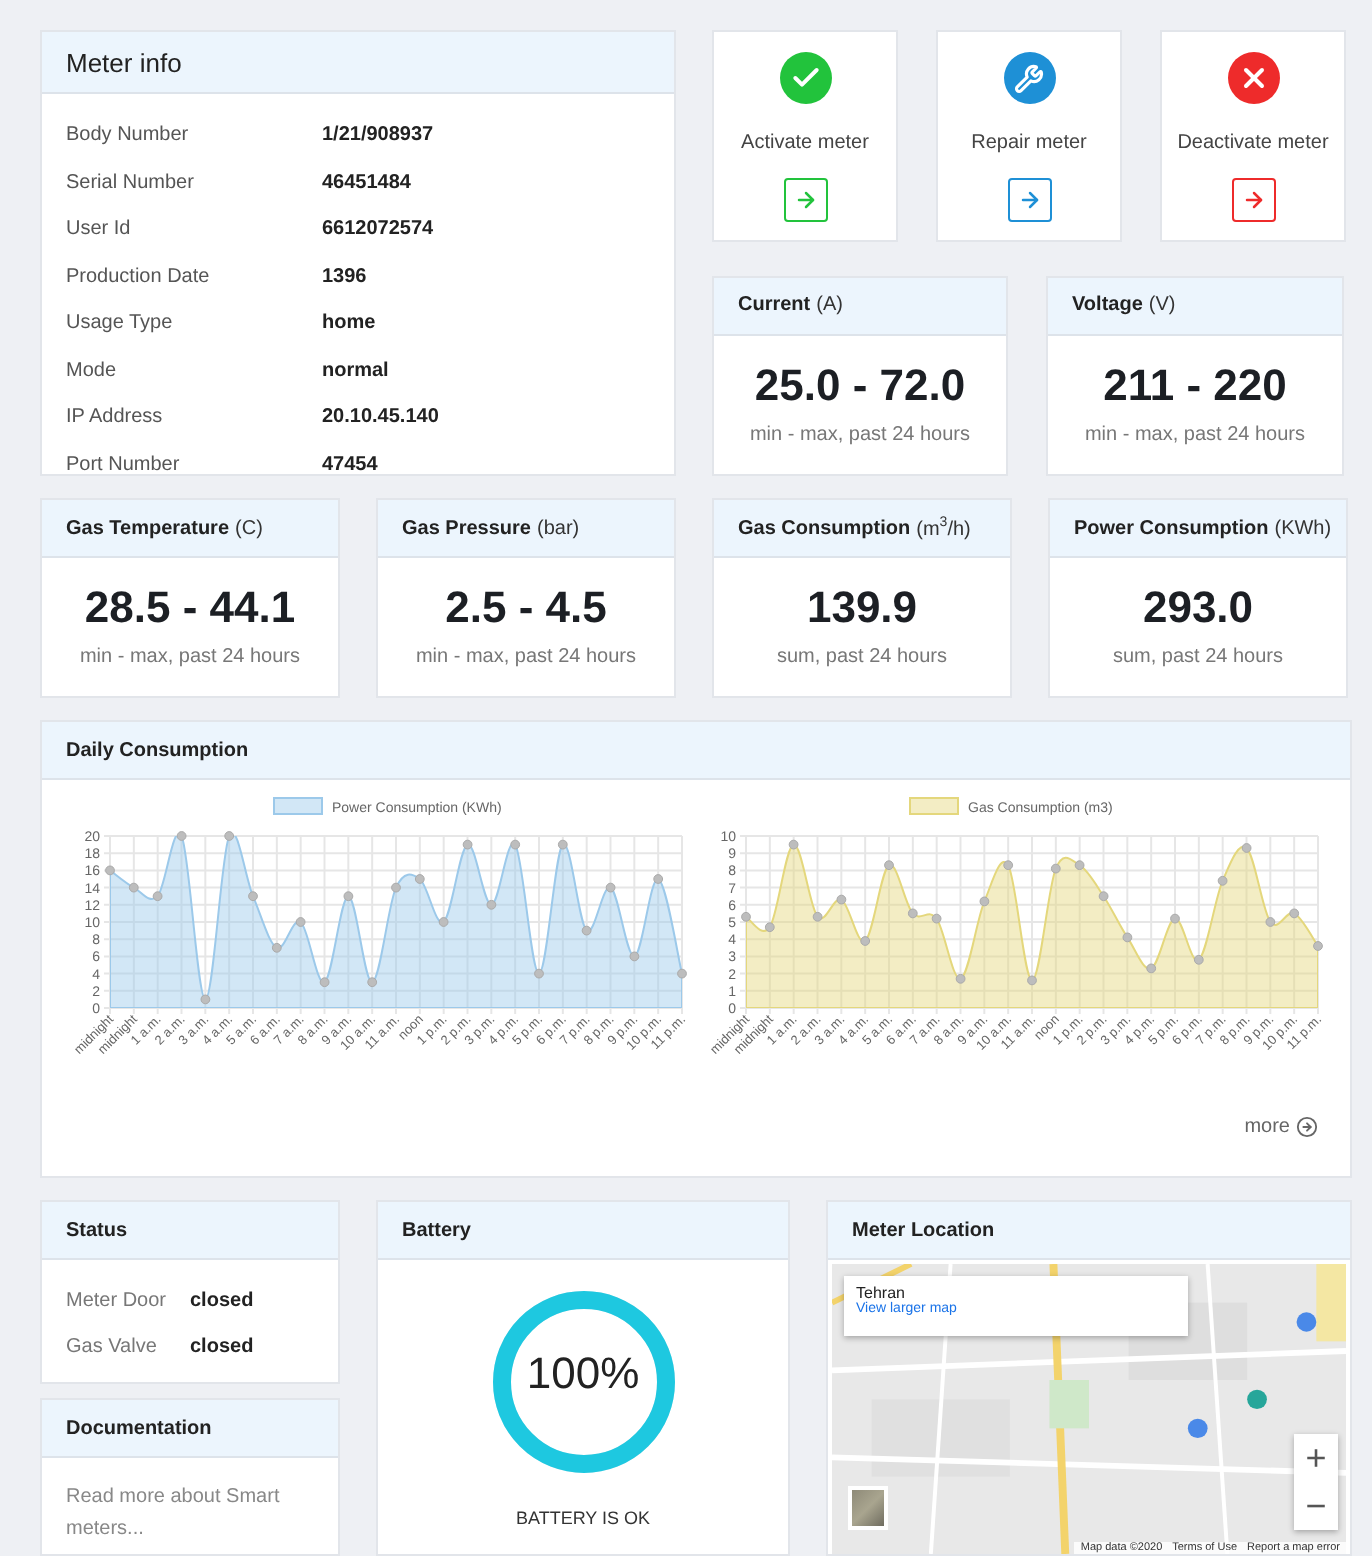 The image size is (1372, 1556). Describe the element at coordinates (381, 417) in the screenshot. I see `field-value: 20.10.45.140` at that location.